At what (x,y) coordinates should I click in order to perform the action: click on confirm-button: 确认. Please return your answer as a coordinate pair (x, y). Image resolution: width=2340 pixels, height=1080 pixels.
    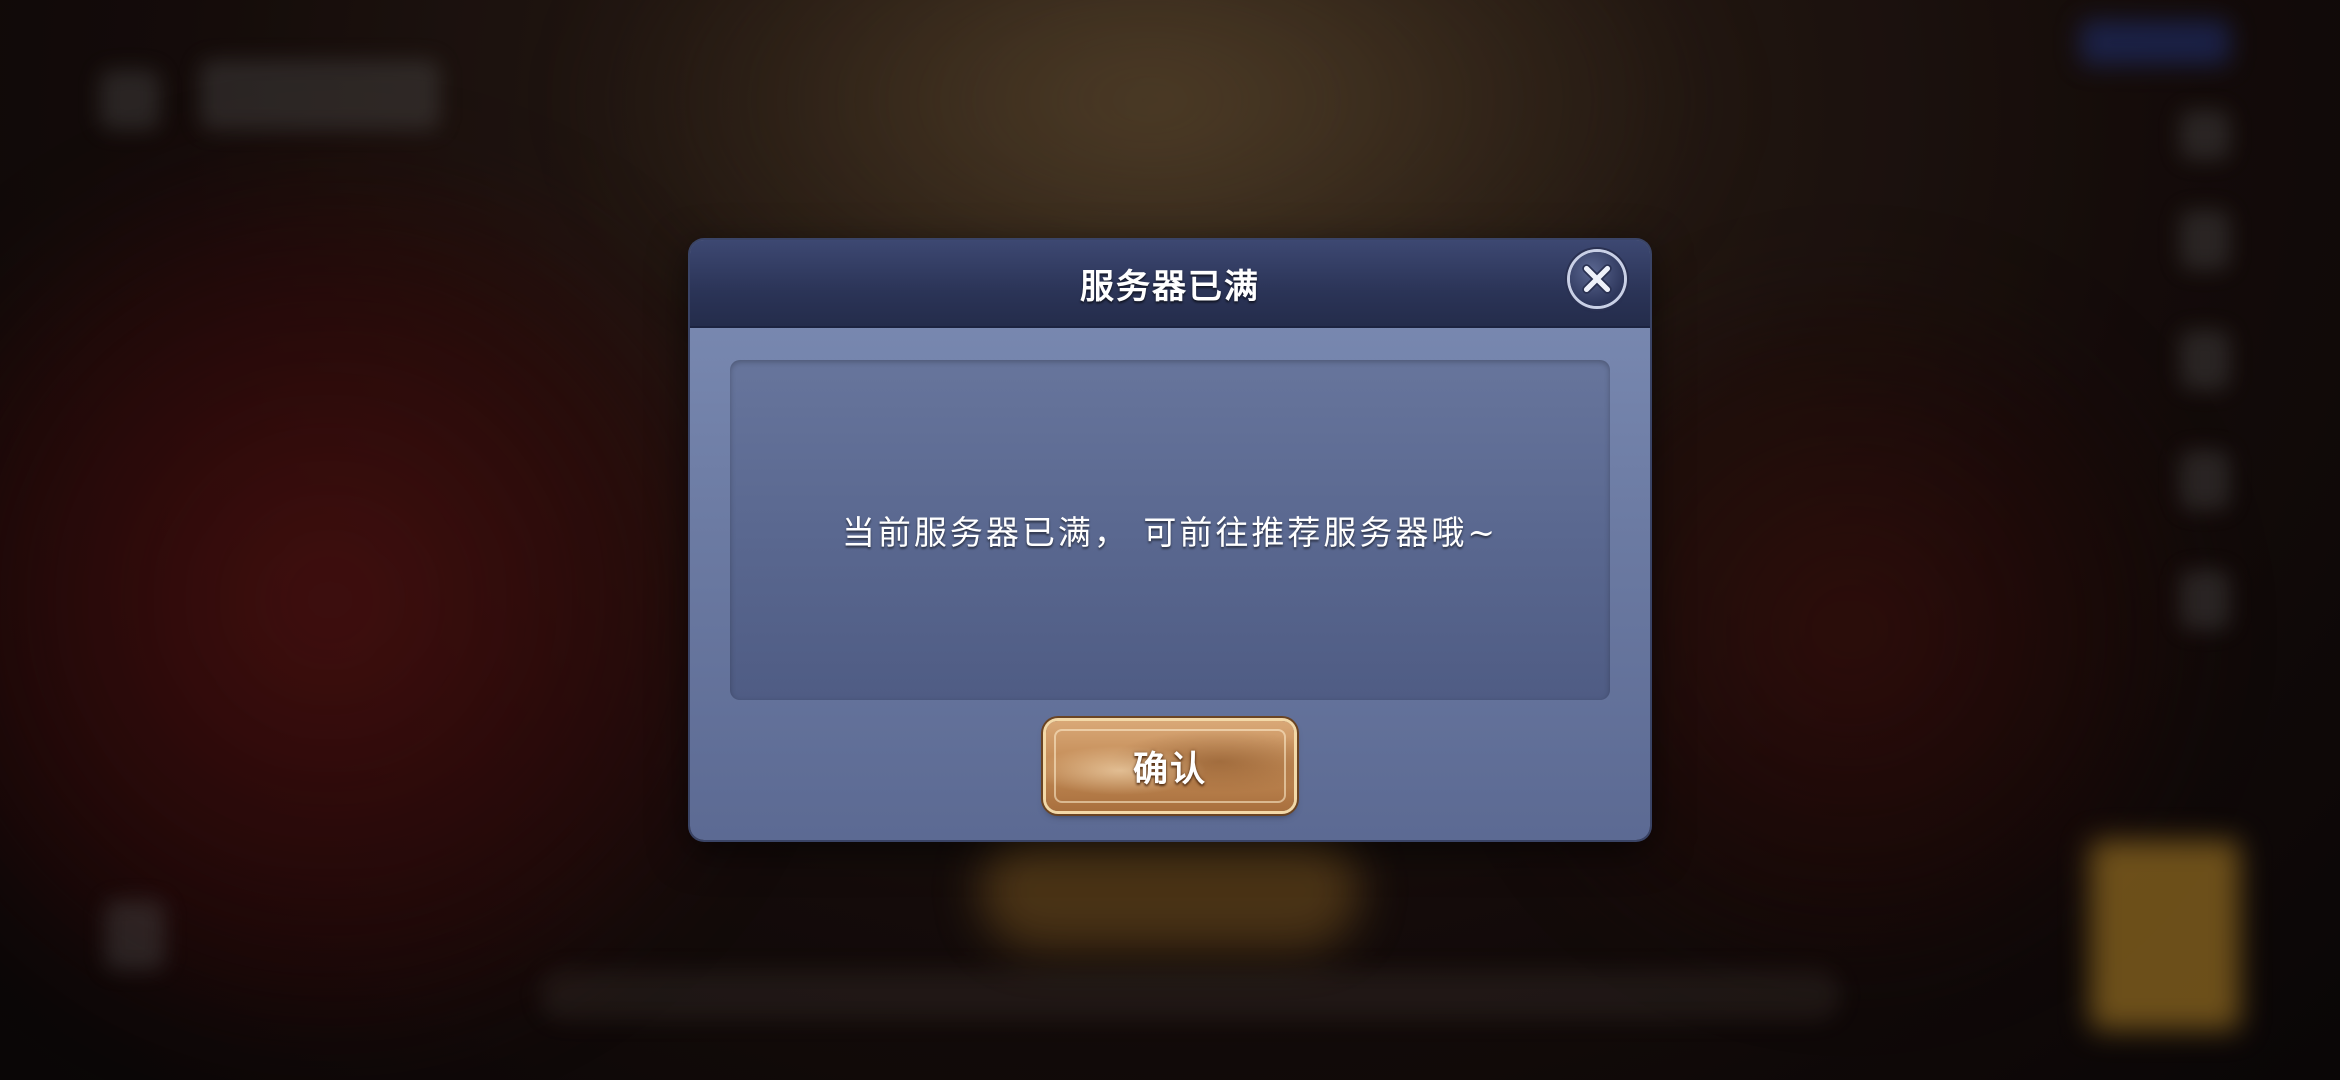
    Looking at the image, I should click on (1170, 766).